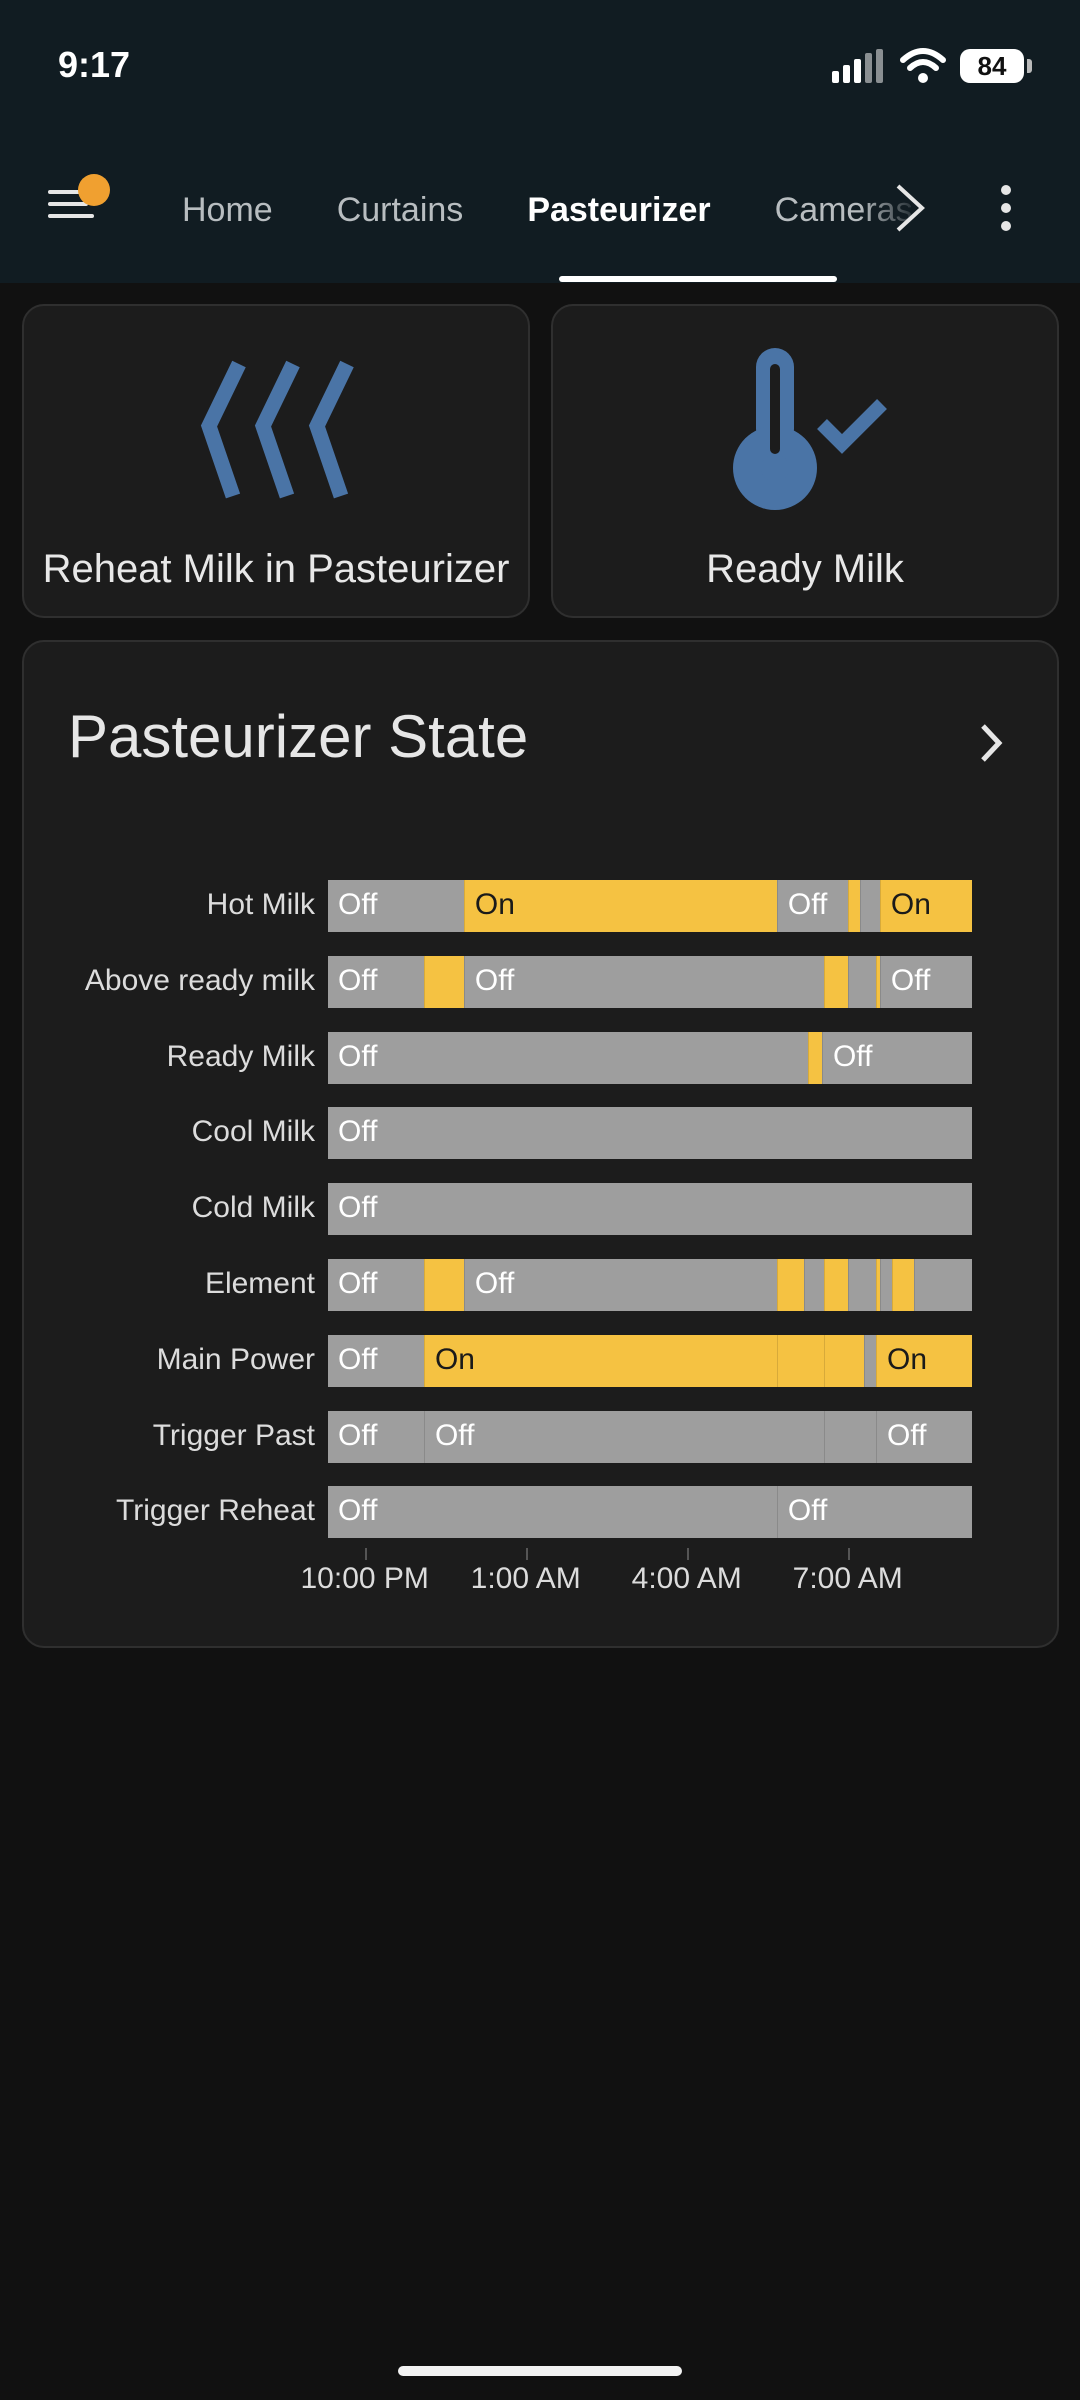 The image size is (1080, 2400). I want to click on row-label: Above ready milk, so click(199, 980).